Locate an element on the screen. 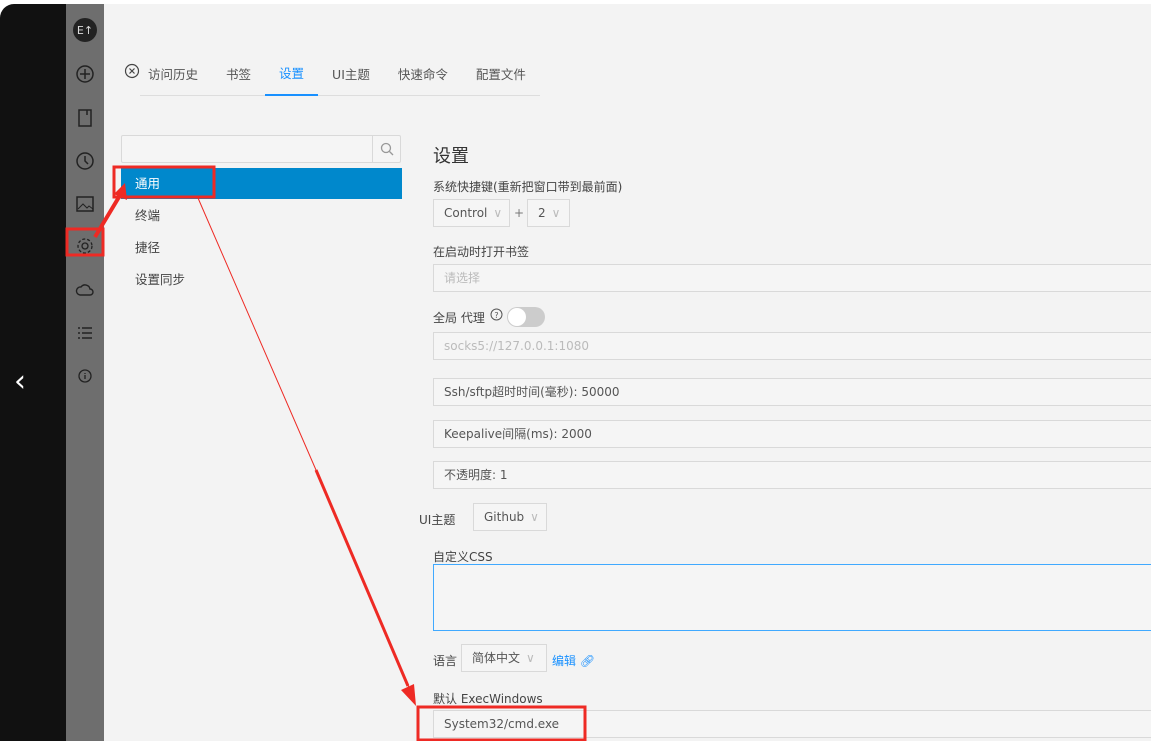 The width and height of the screenshot is (1151, 741). css-label: 自定义CSS is located at coordinates (463, 557).